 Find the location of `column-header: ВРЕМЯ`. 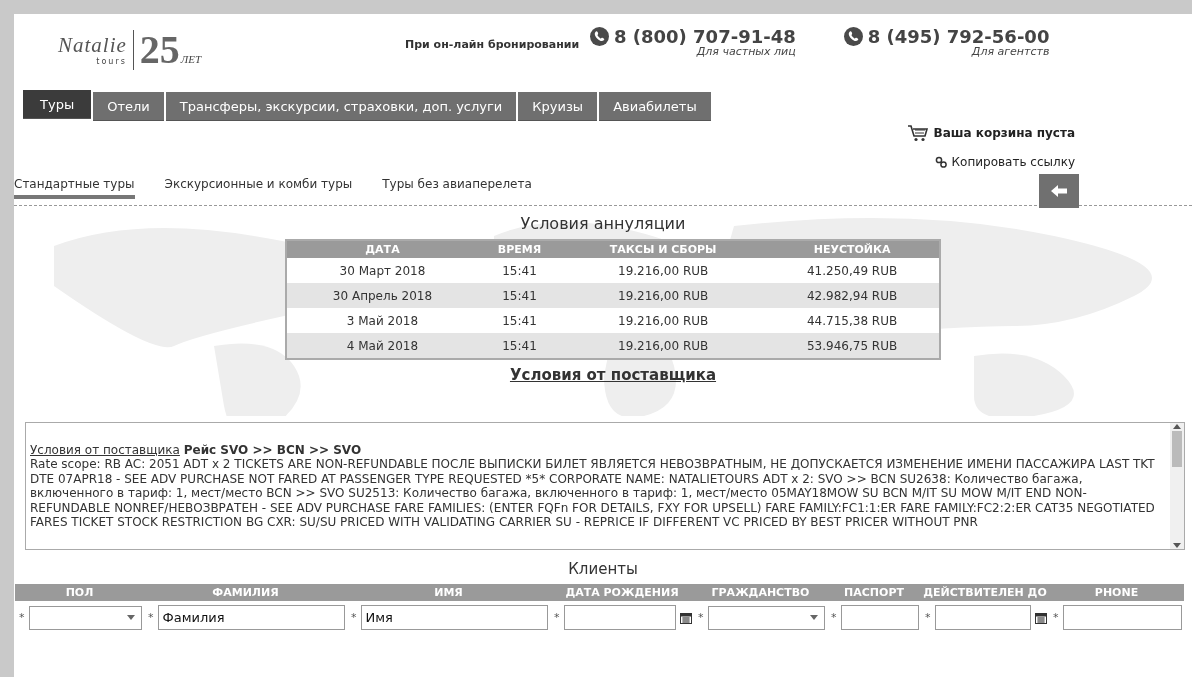

column-header: ВРЕМЯ is located at coordinates (519, 249).